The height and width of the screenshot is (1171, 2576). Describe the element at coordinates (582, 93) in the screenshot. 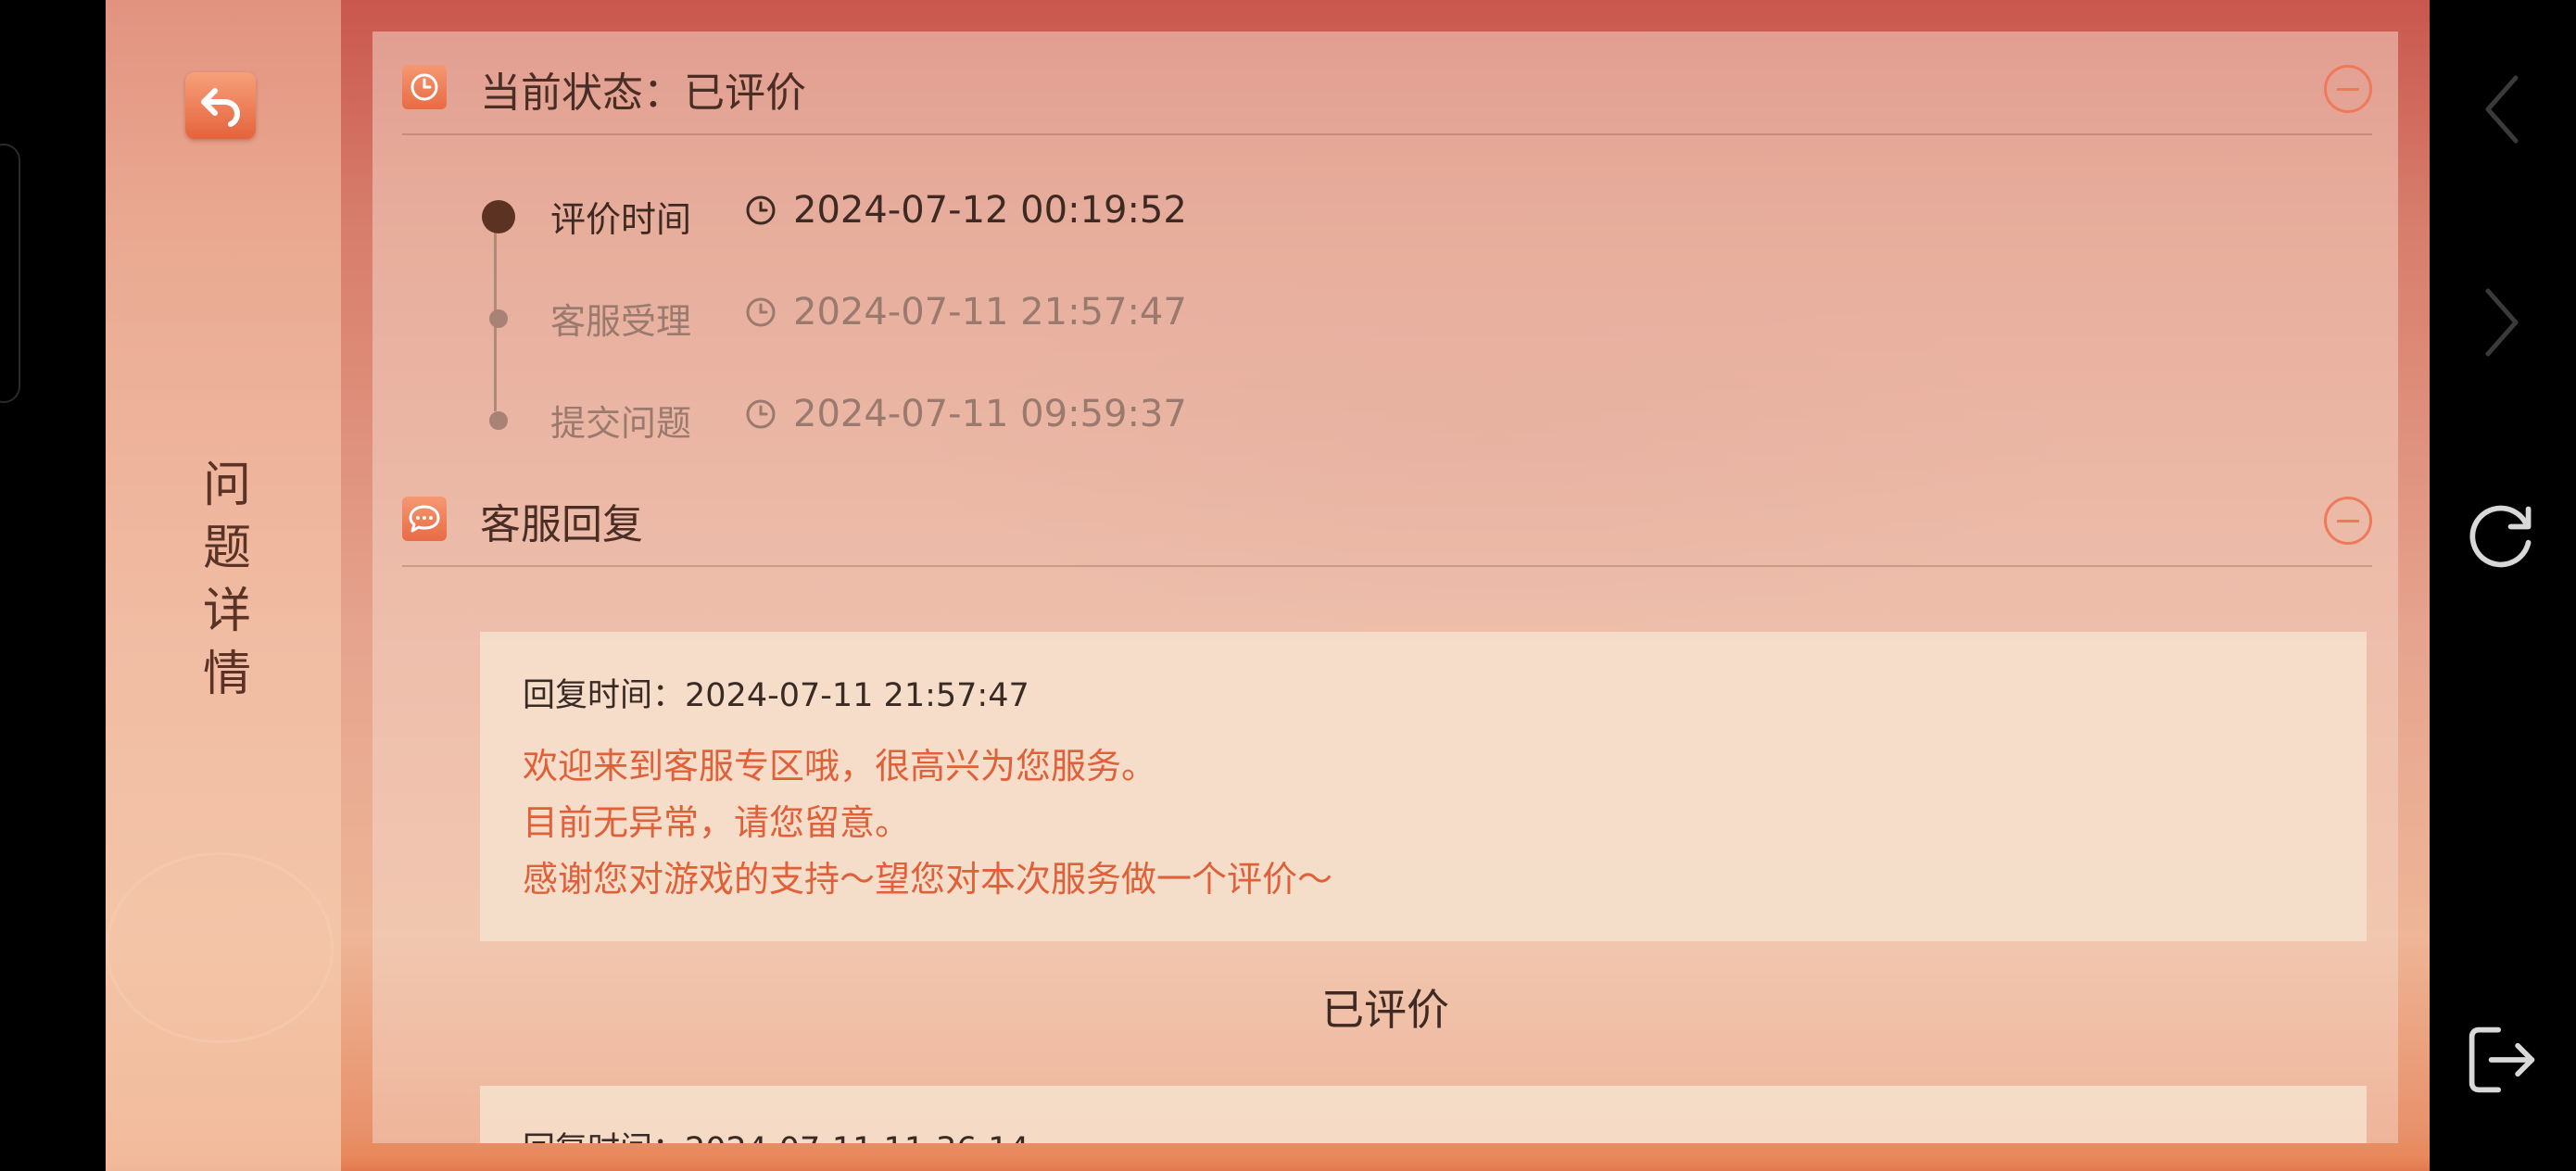

I see `status-label: 当前状态：` at that location.